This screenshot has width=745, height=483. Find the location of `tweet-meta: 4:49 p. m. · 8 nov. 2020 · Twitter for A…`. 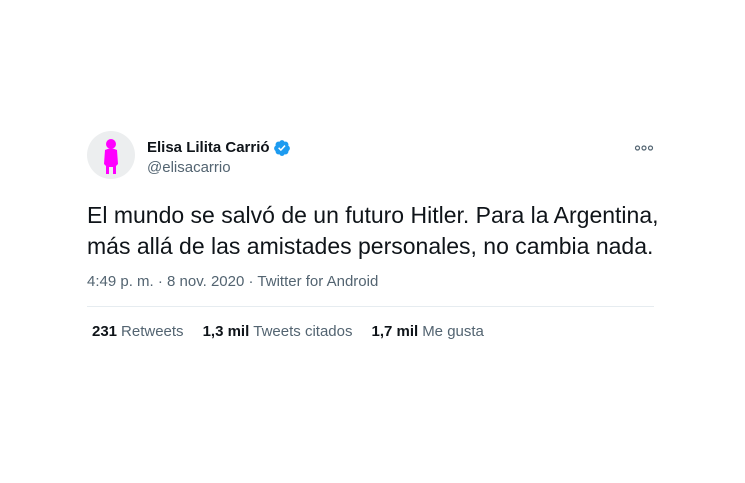

tweet-meta: 4:49 p. m. · 8 nov. 2020 · Twitter for A… is located at coordinates (232, 282).